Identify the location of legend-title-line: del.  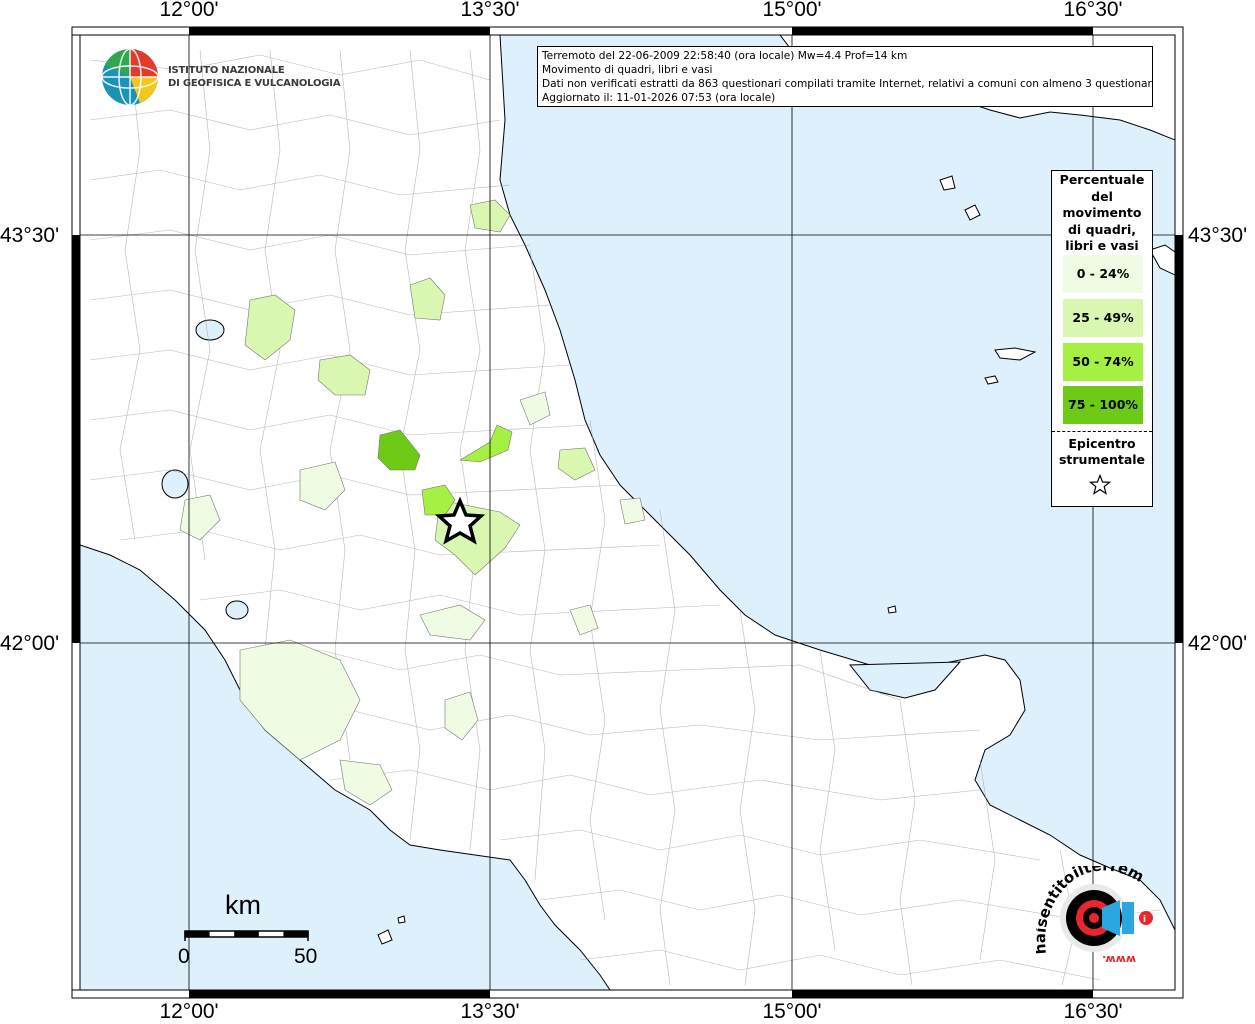
(1102, 196).